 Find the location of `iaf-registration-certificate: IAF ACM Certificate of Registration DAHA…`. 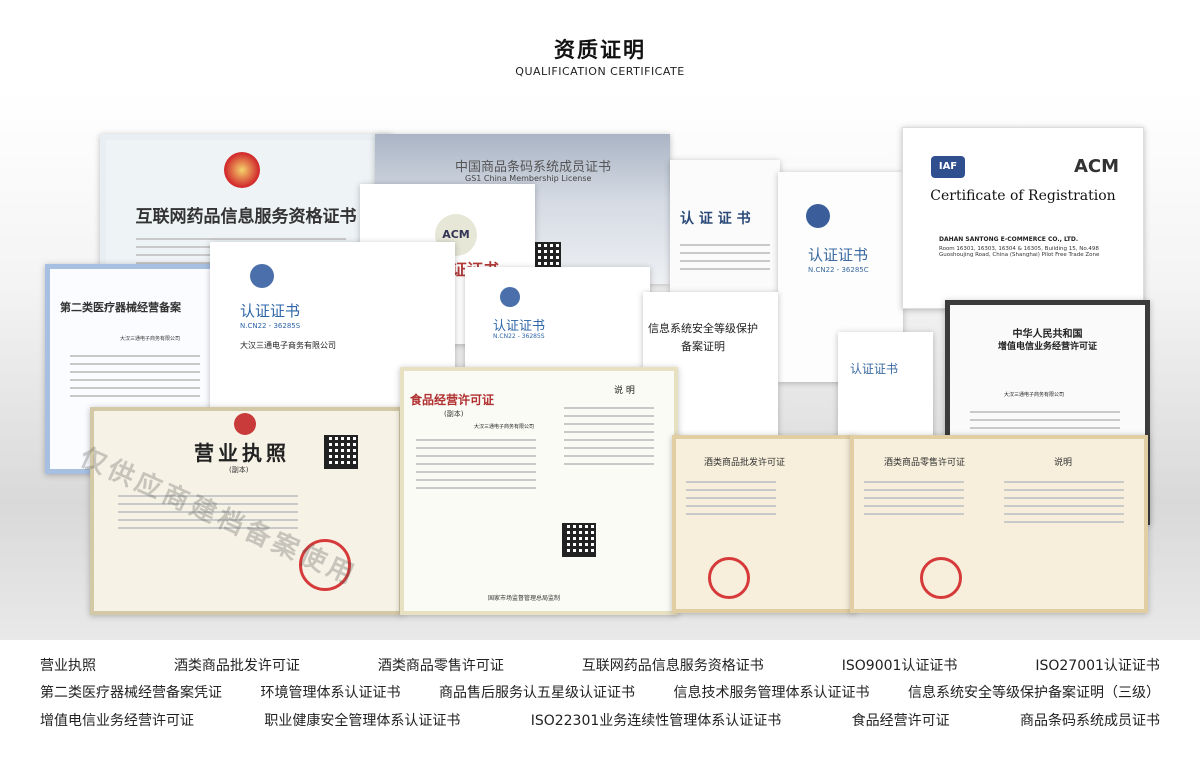

iaf-registration-certificate: IAF ACM Certificate of Registration DAHA… is located at coordinates (1023, 218).